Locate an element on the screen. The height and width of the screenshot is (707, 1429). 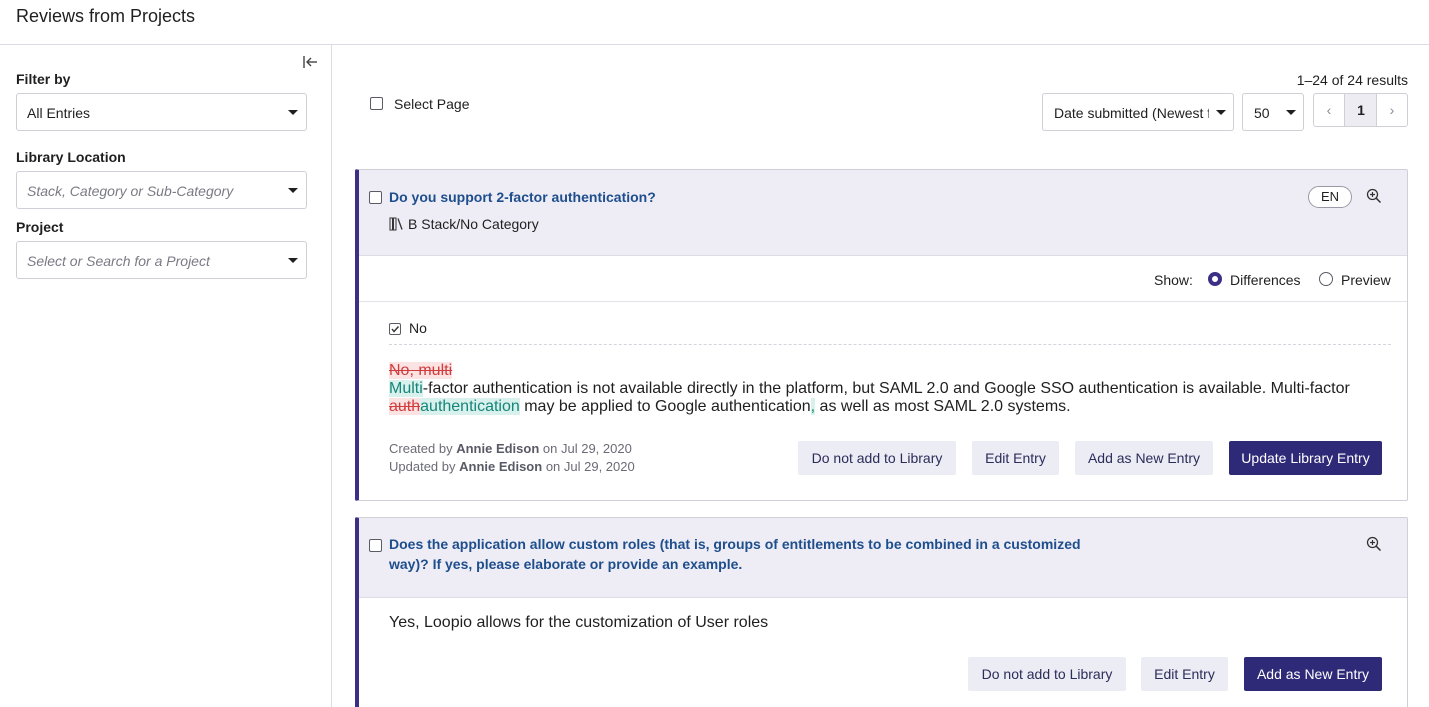
created-meta: Created by Annie Edison on Jul 29, 2020 is located at coordinates (510, 449).